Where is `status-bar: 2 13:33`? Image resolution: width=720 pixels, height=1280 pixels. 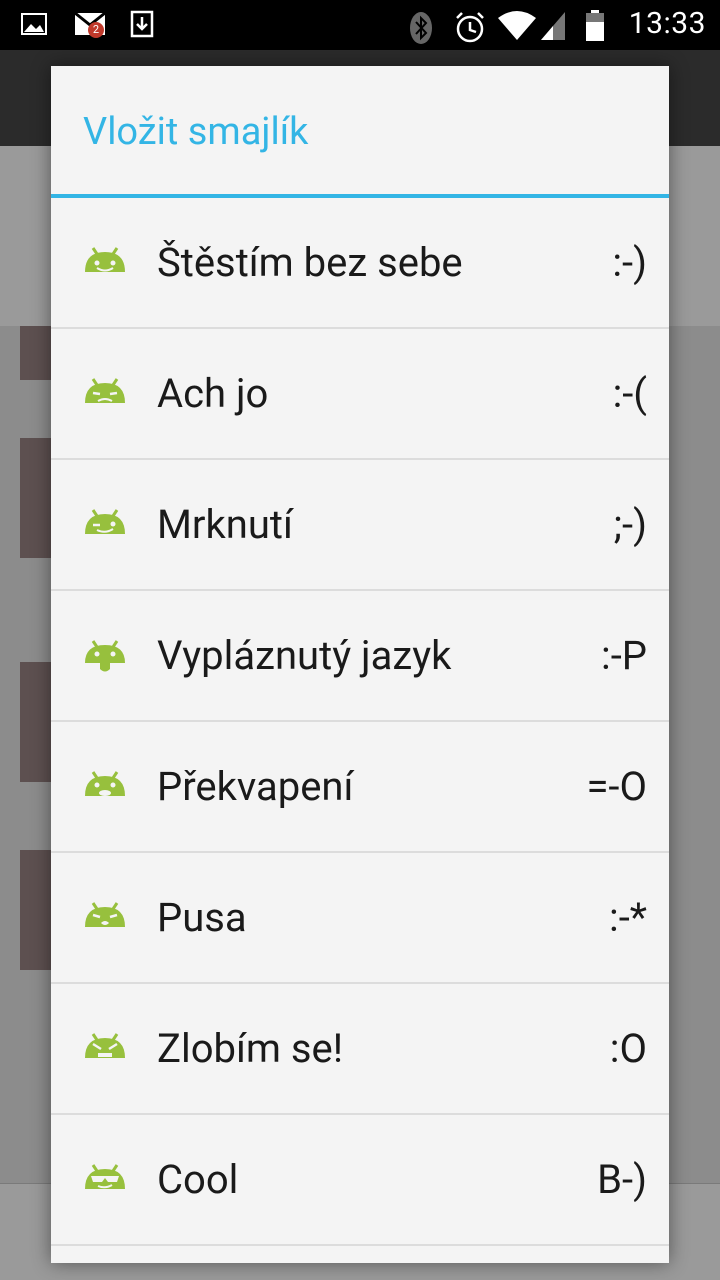 status-bar: 2 13:33 is located at coordinates (360, 25).